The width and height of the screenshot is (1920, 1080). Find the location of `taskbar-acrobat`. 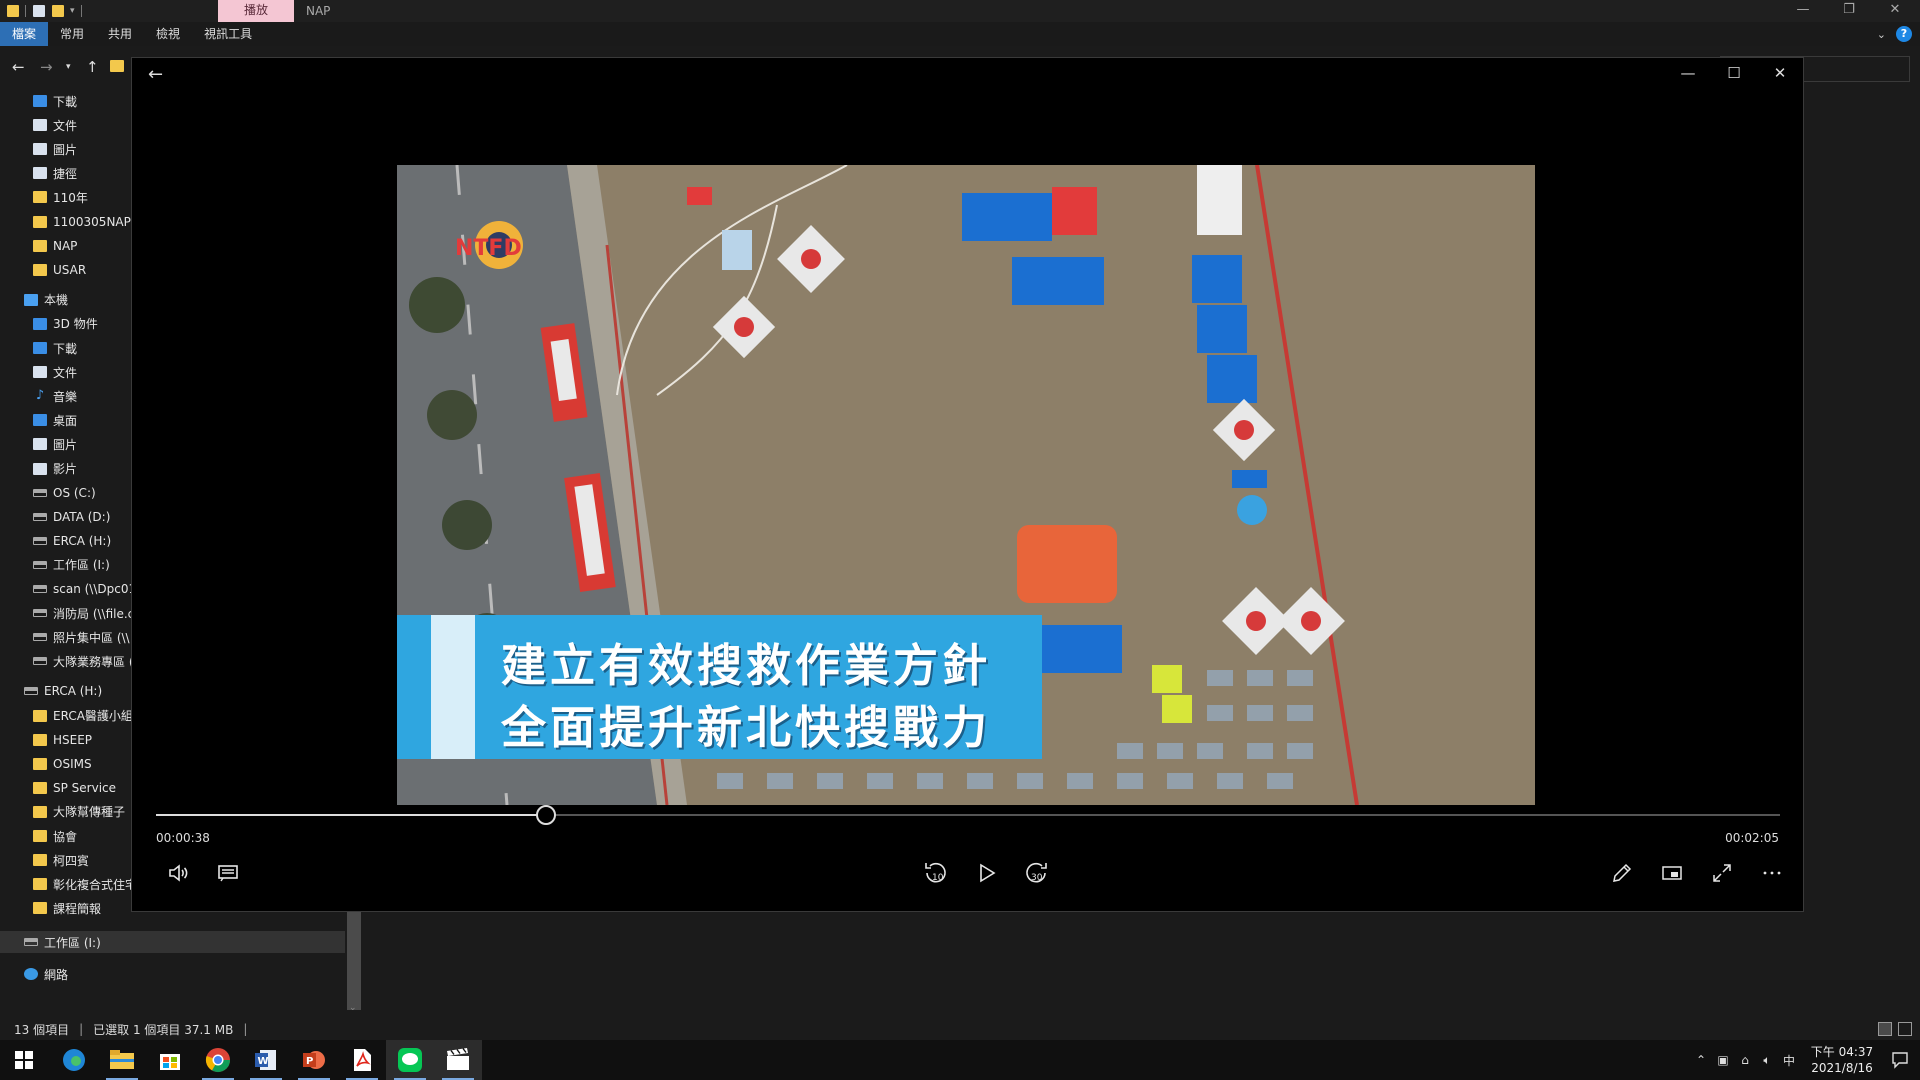

taskbar-acrobat is located at coordinates (362, 1060).